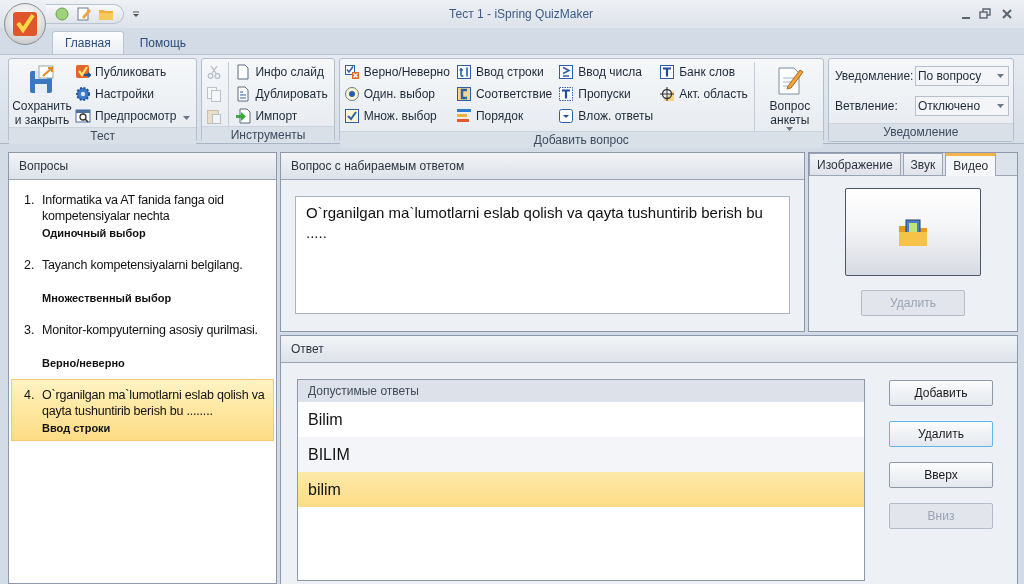  What do you see at coordinates (30, 395) in the screenshot?
I see `question-number: 4.` at bounding box center [30, 395].